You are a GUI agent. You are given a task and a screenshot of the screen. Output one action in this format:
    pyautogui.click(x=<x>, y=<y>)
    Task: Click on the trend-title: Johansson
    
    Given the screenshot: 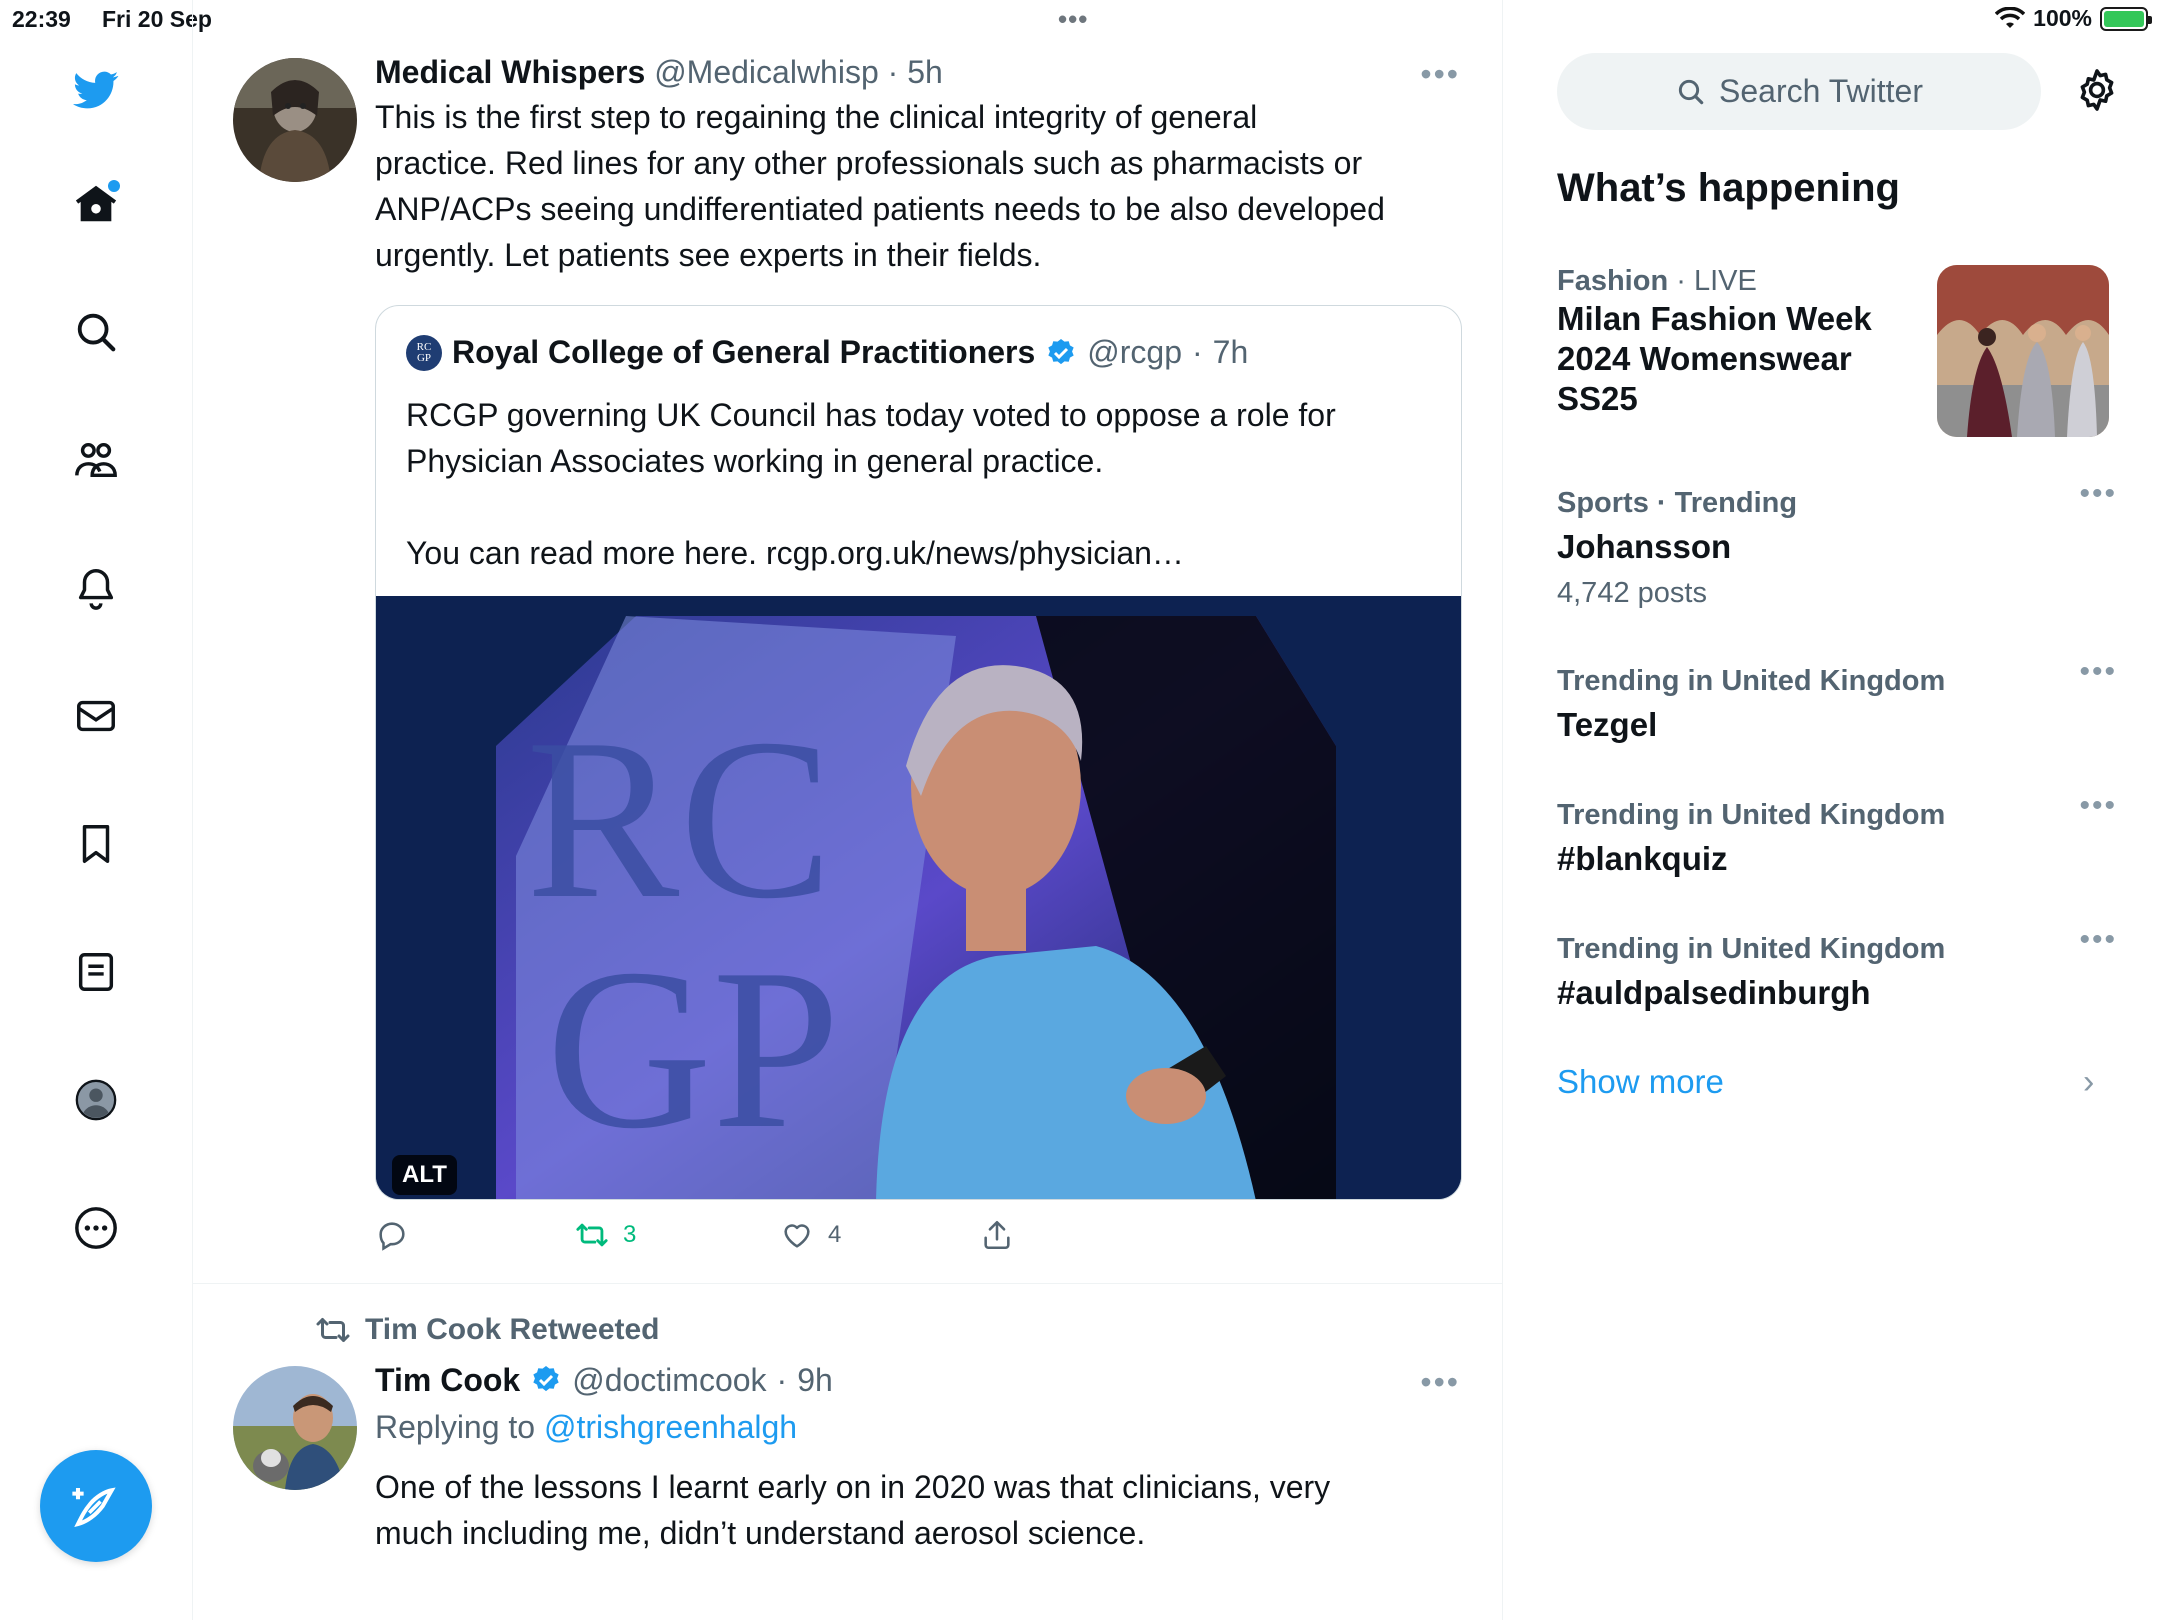 What is the action you would take?
    pyautogui.click(x=1644, y=546)
    